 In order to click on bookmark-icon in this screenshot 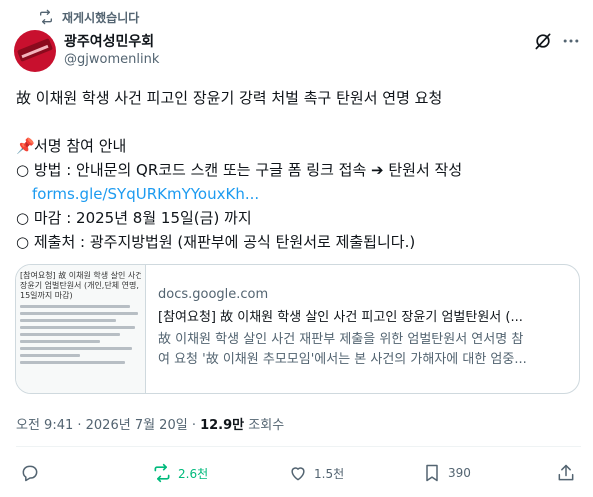, I will do `click(432, 473)`.